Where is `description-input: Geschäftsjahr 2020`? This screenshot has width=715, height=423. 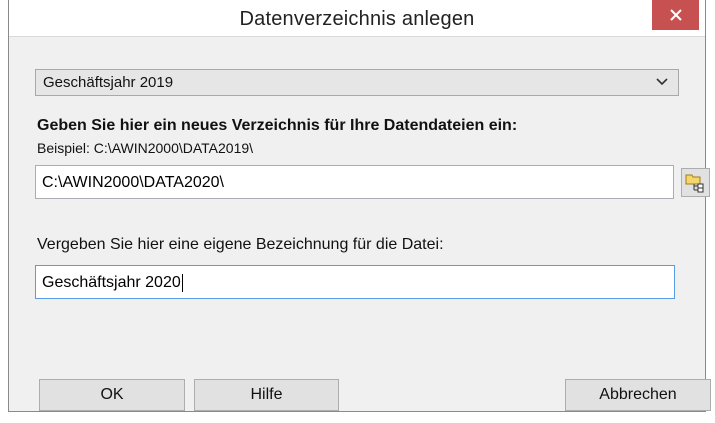
description-input: Geschäftsjahr 2020 is located at coordinates (355, 282).